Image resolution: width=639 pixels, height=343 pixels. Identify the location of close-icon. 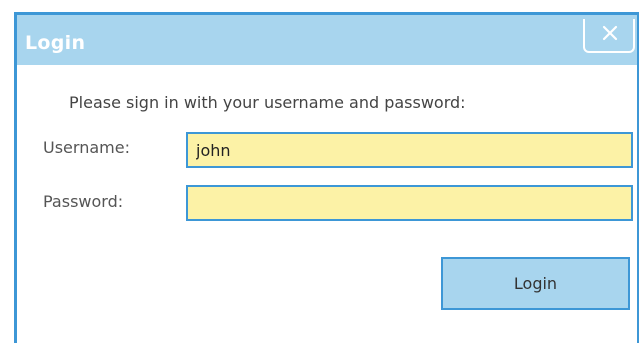
(610, 33).